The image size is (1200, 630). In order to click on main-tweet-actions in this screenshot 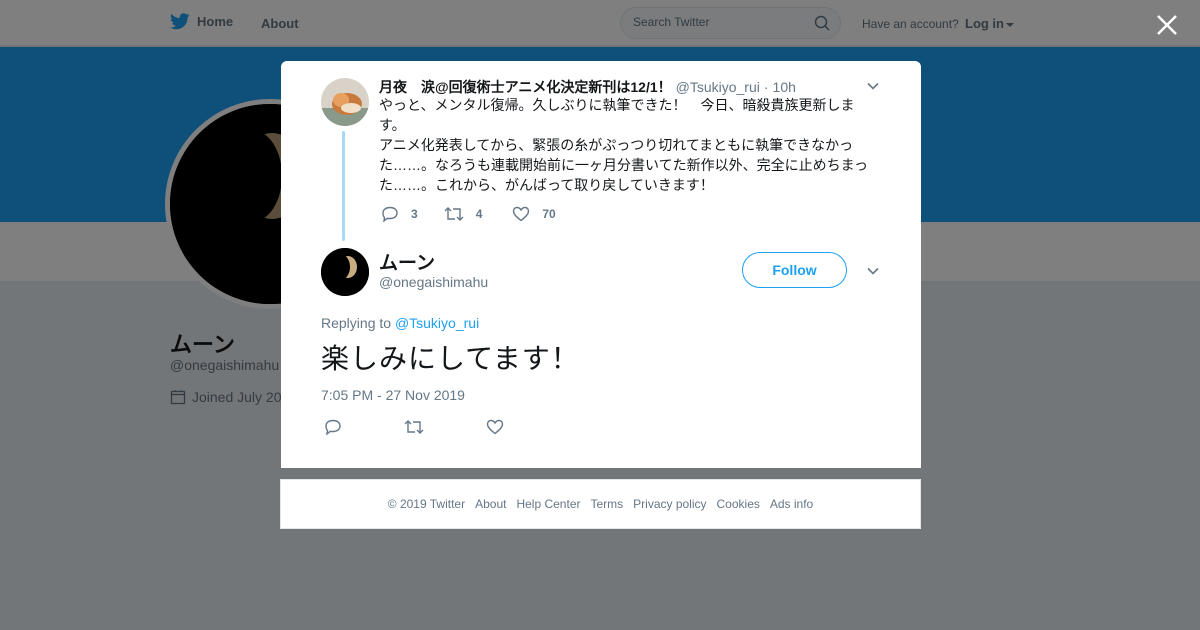, I will do `click(445, 429)`.